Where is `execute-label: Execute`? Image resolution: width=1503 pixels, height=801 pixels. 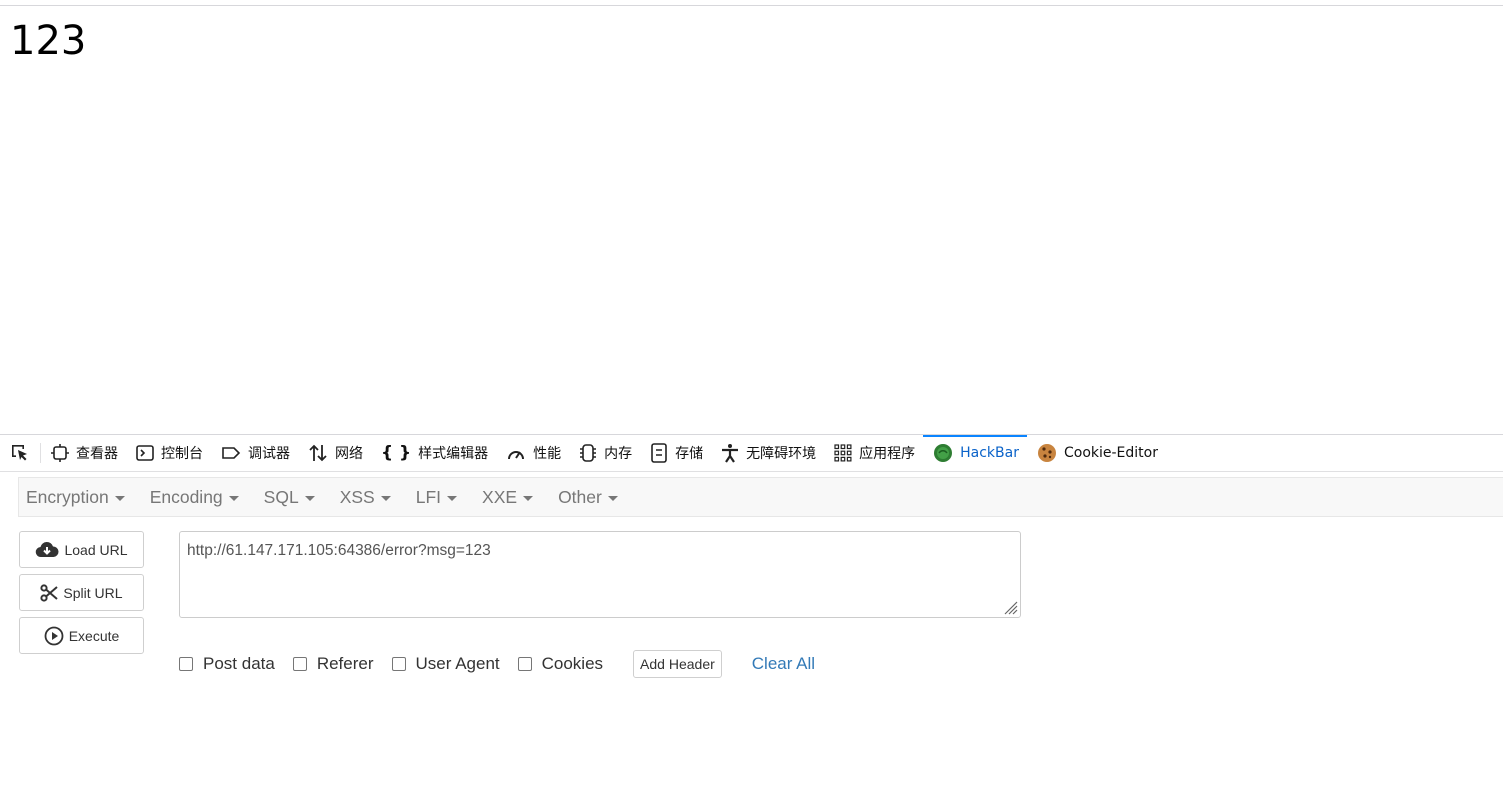
execute-label: Execute is located at coordinates (94, 635).